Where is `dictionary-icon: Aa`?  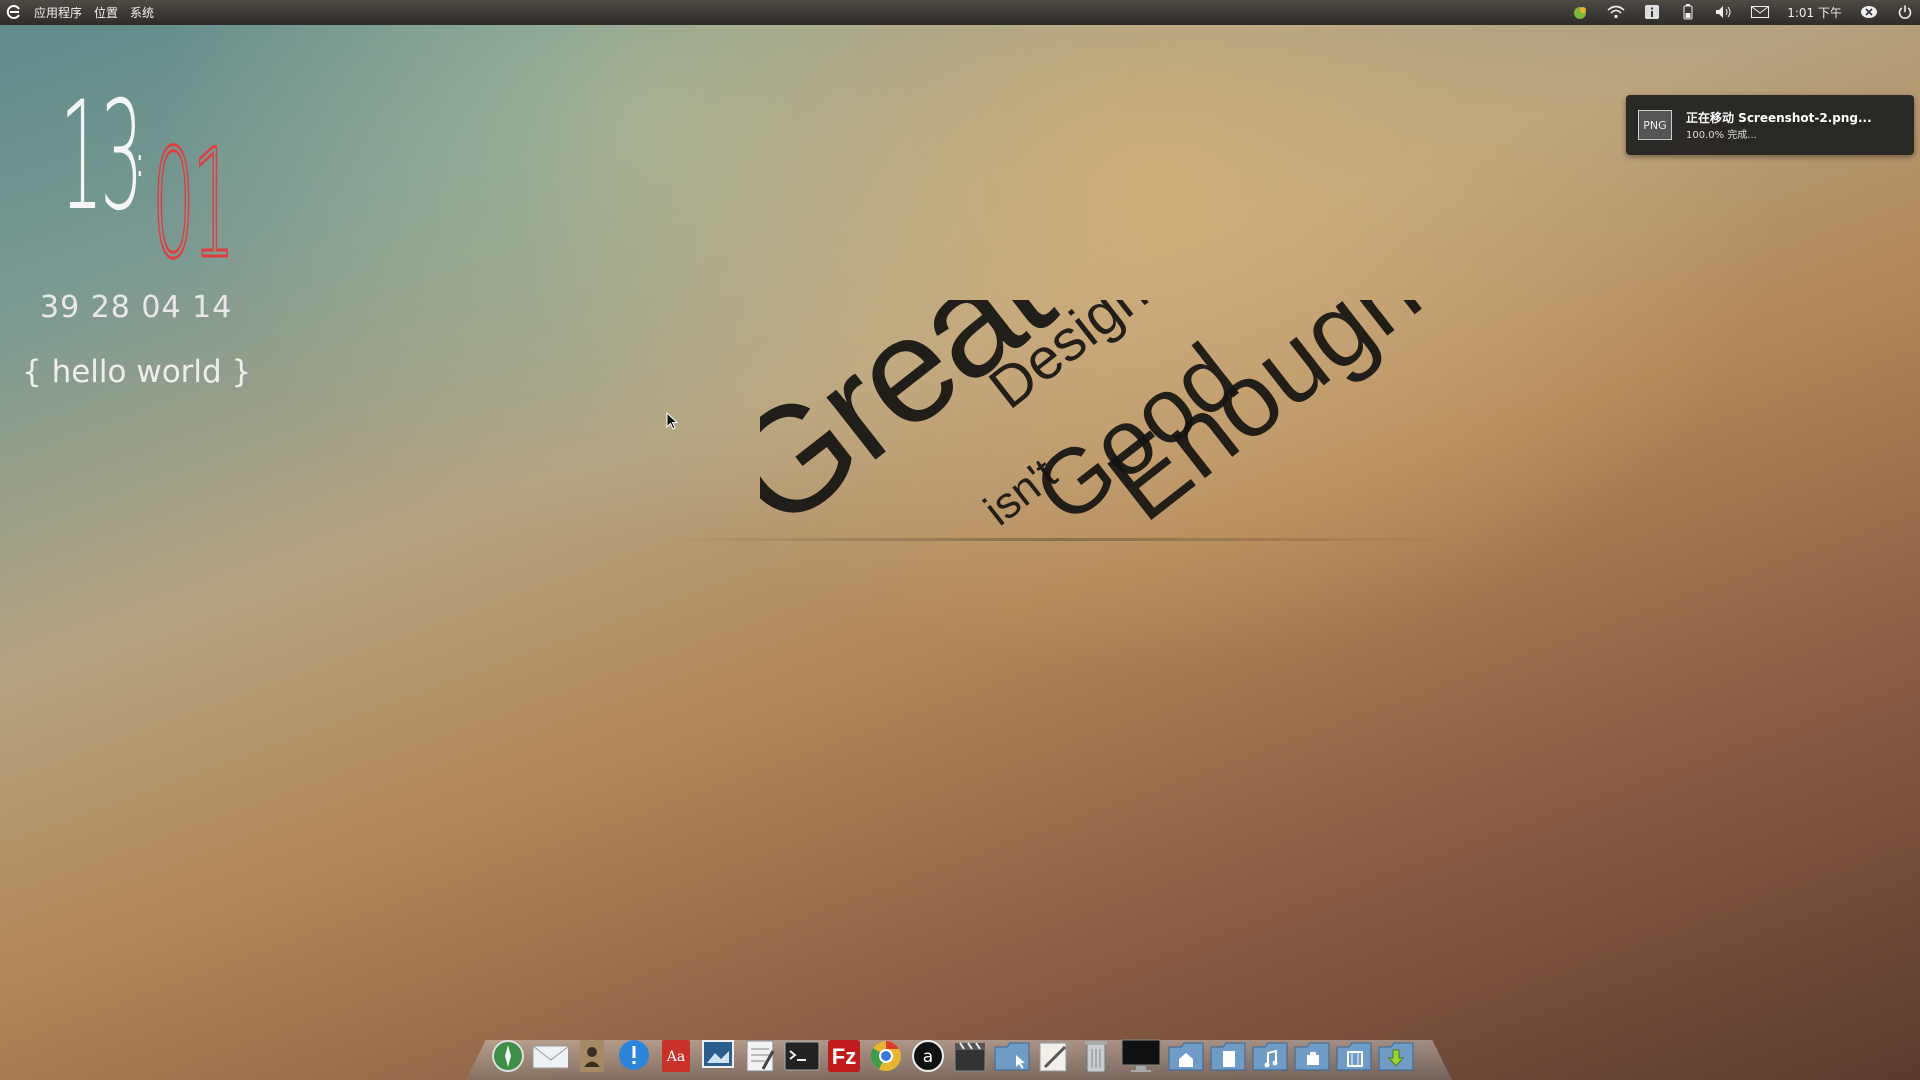 dictionary-icon: Aa is located at coordinates (676, 1056).